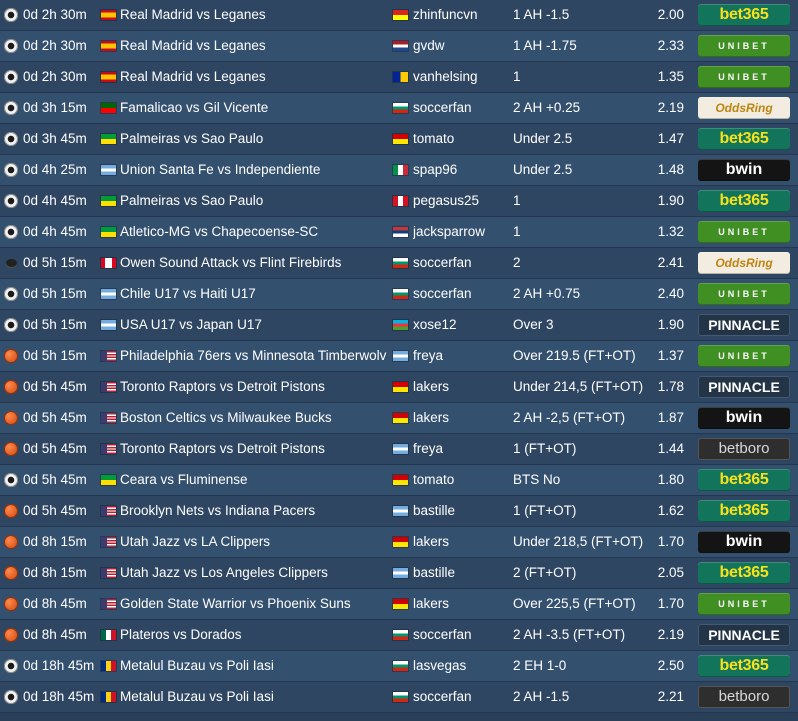 This screenshot has height=721, width=798. What do you see at coordinates (254, 263) in the screenshot?
I see `match-link: Owen Sound Attack vs Flint Firebirds` at bounding box center [254, 263].